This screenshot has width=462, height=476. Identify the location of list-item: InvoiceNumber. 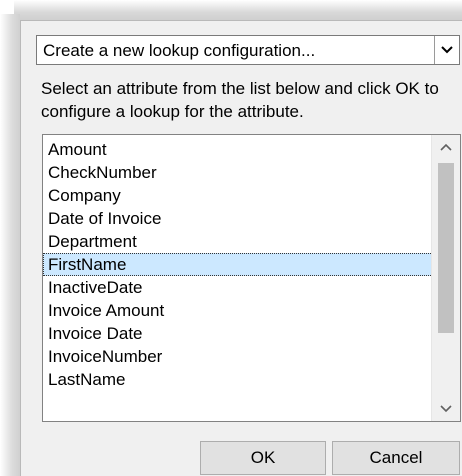
(238, 356).